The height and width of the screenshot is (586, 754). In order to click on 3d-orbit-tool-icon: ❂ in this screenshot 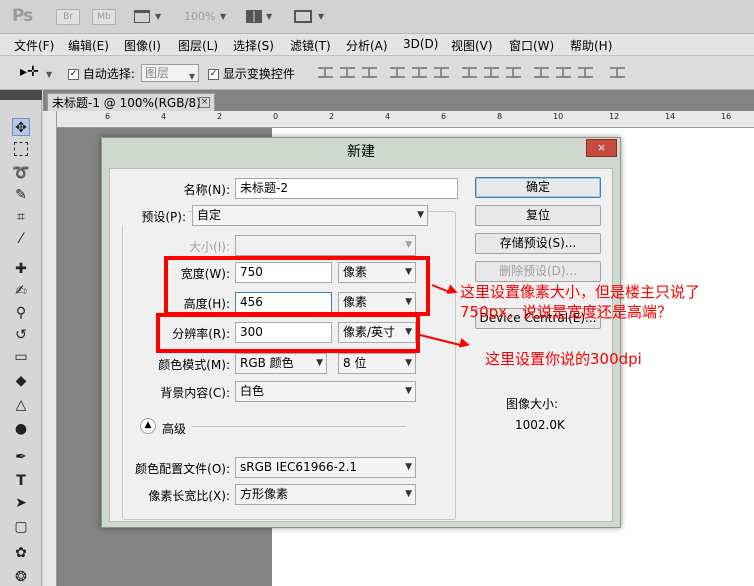, I will do `click(21, 577)`.